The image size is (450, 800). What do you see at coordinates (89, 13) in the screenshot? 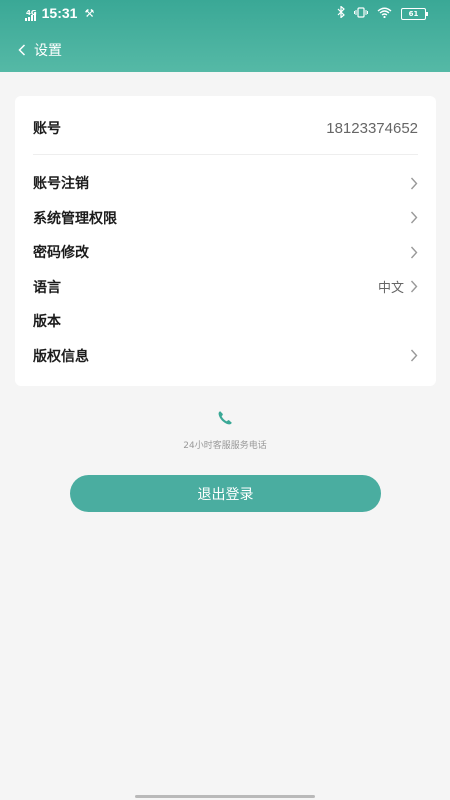
I see `tools-icon: ⚒` at bounding box center [89, 13].